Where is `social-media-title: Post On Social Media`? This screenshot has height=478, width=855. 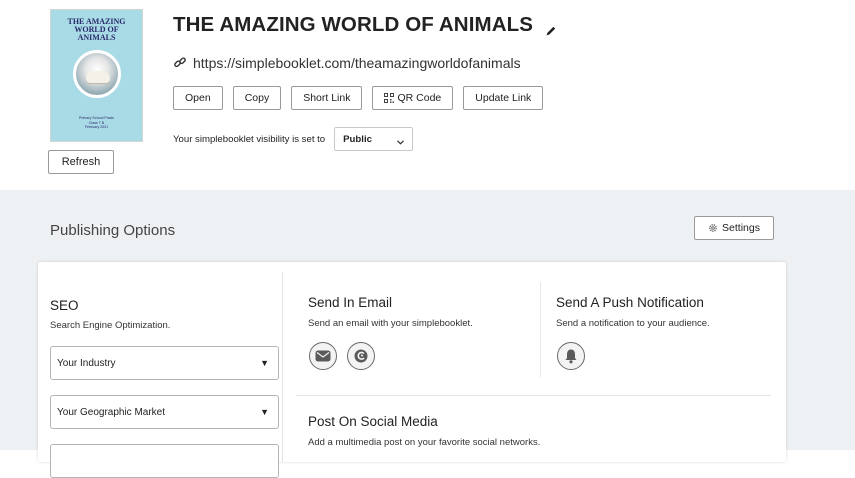
social-media-title: Post On Social Media is located at coordinates (373, 421).